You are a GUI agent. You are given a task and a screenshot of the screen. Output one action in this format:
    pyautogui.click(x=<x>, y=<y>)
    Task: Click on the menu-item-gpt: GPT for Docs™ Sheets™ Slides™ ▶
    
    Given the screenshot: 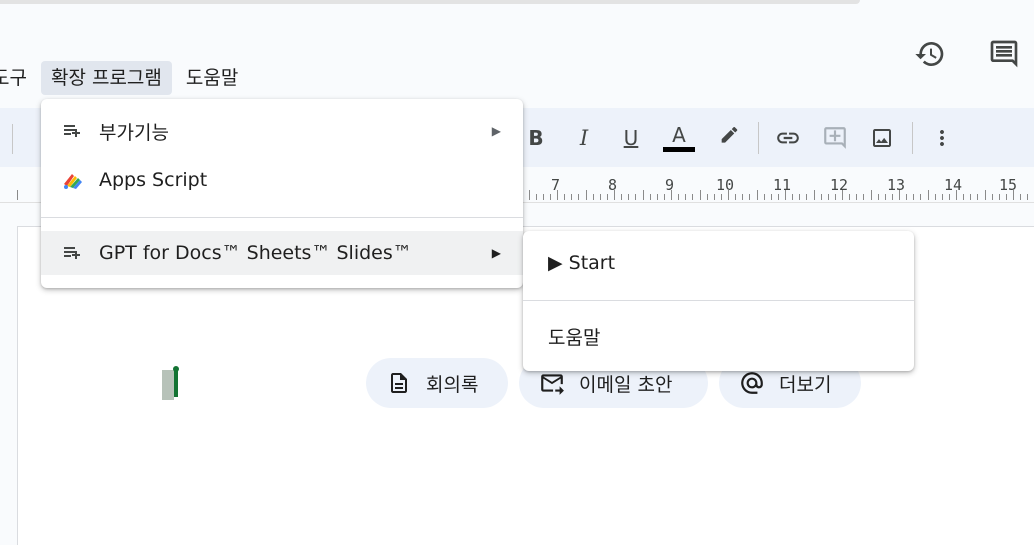 What is the action you would take?
    pyautogui.click(x=282, y=253)
    